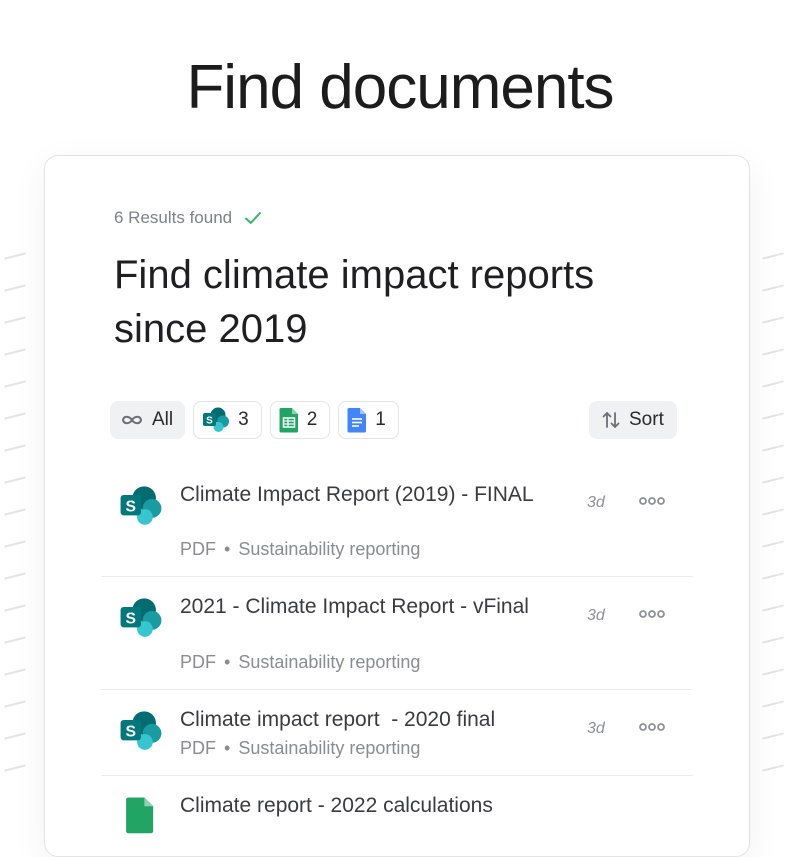  I want to click on filter-sharepoint-button: S 3, so click(227, 420).